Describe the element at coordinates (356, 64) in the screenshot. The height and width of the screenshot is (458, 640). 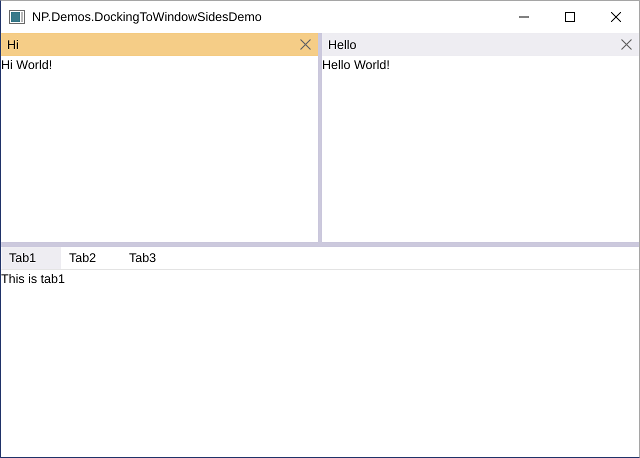
I see `pane-text: Hello World!` at that location.